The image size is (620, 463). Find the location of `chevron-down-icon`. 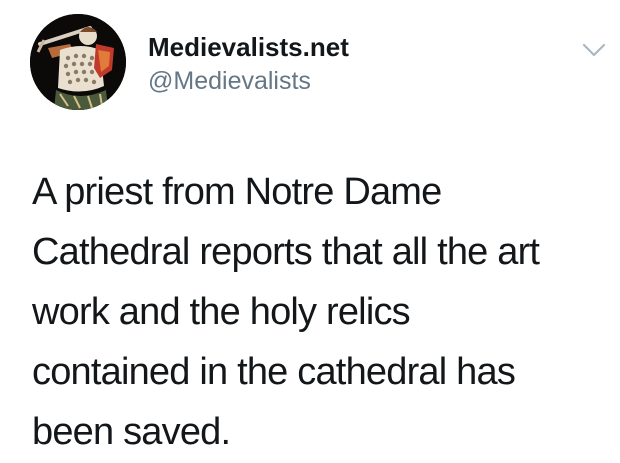

chevron-down-icon is located at coordinates (594, 50).